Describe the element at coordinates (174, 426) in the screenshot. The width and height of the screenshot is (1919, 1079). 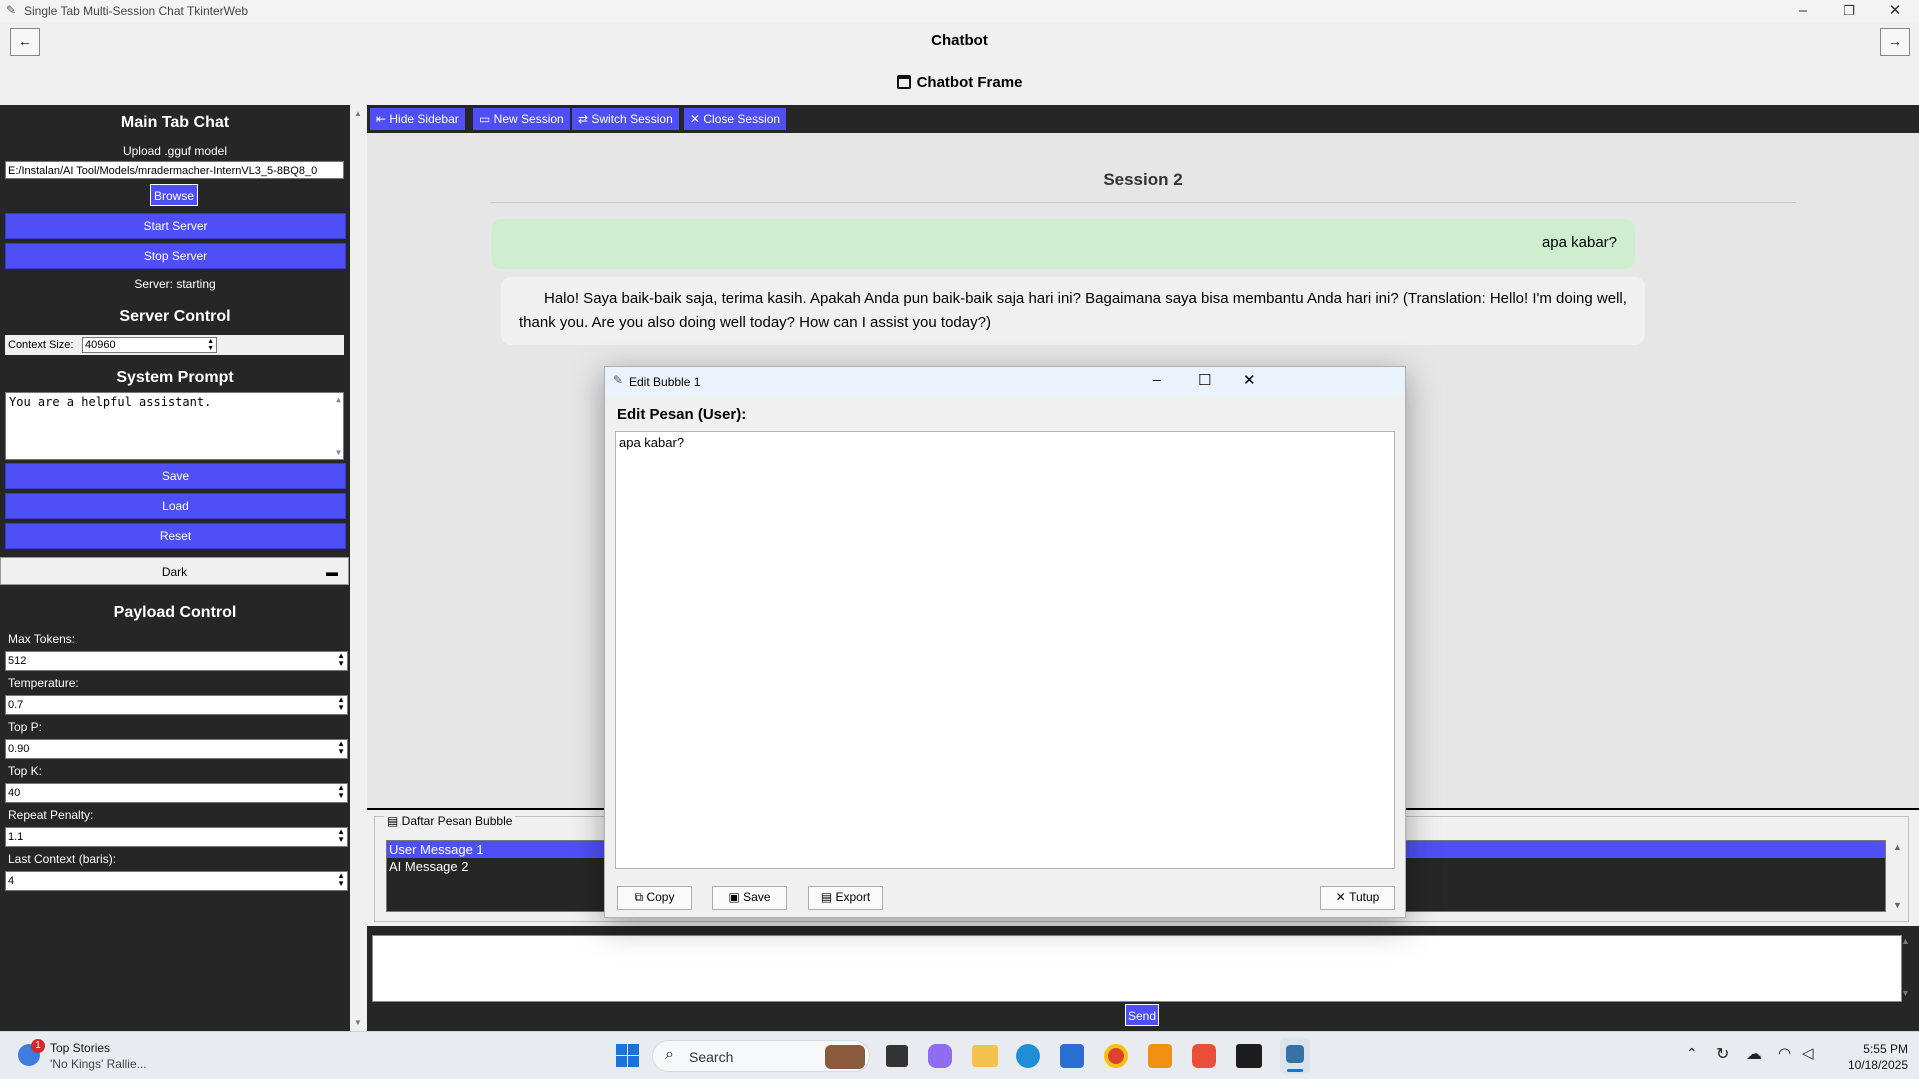
I see `system-prompt-textarea: You are a helpful assistant. ▲ ▼` at that location.